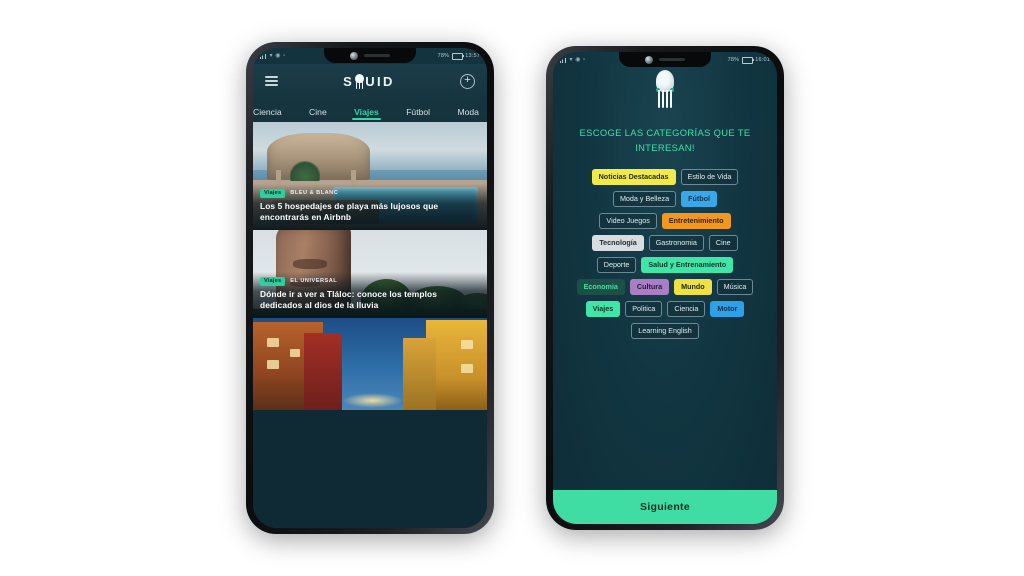 This screenshot has height=576, width=1024. What do you see at coordinates (676, 242) in the screenshot?
I see `category-chip-gastronomia: Gastronomia` at bounding box center [676, 242].